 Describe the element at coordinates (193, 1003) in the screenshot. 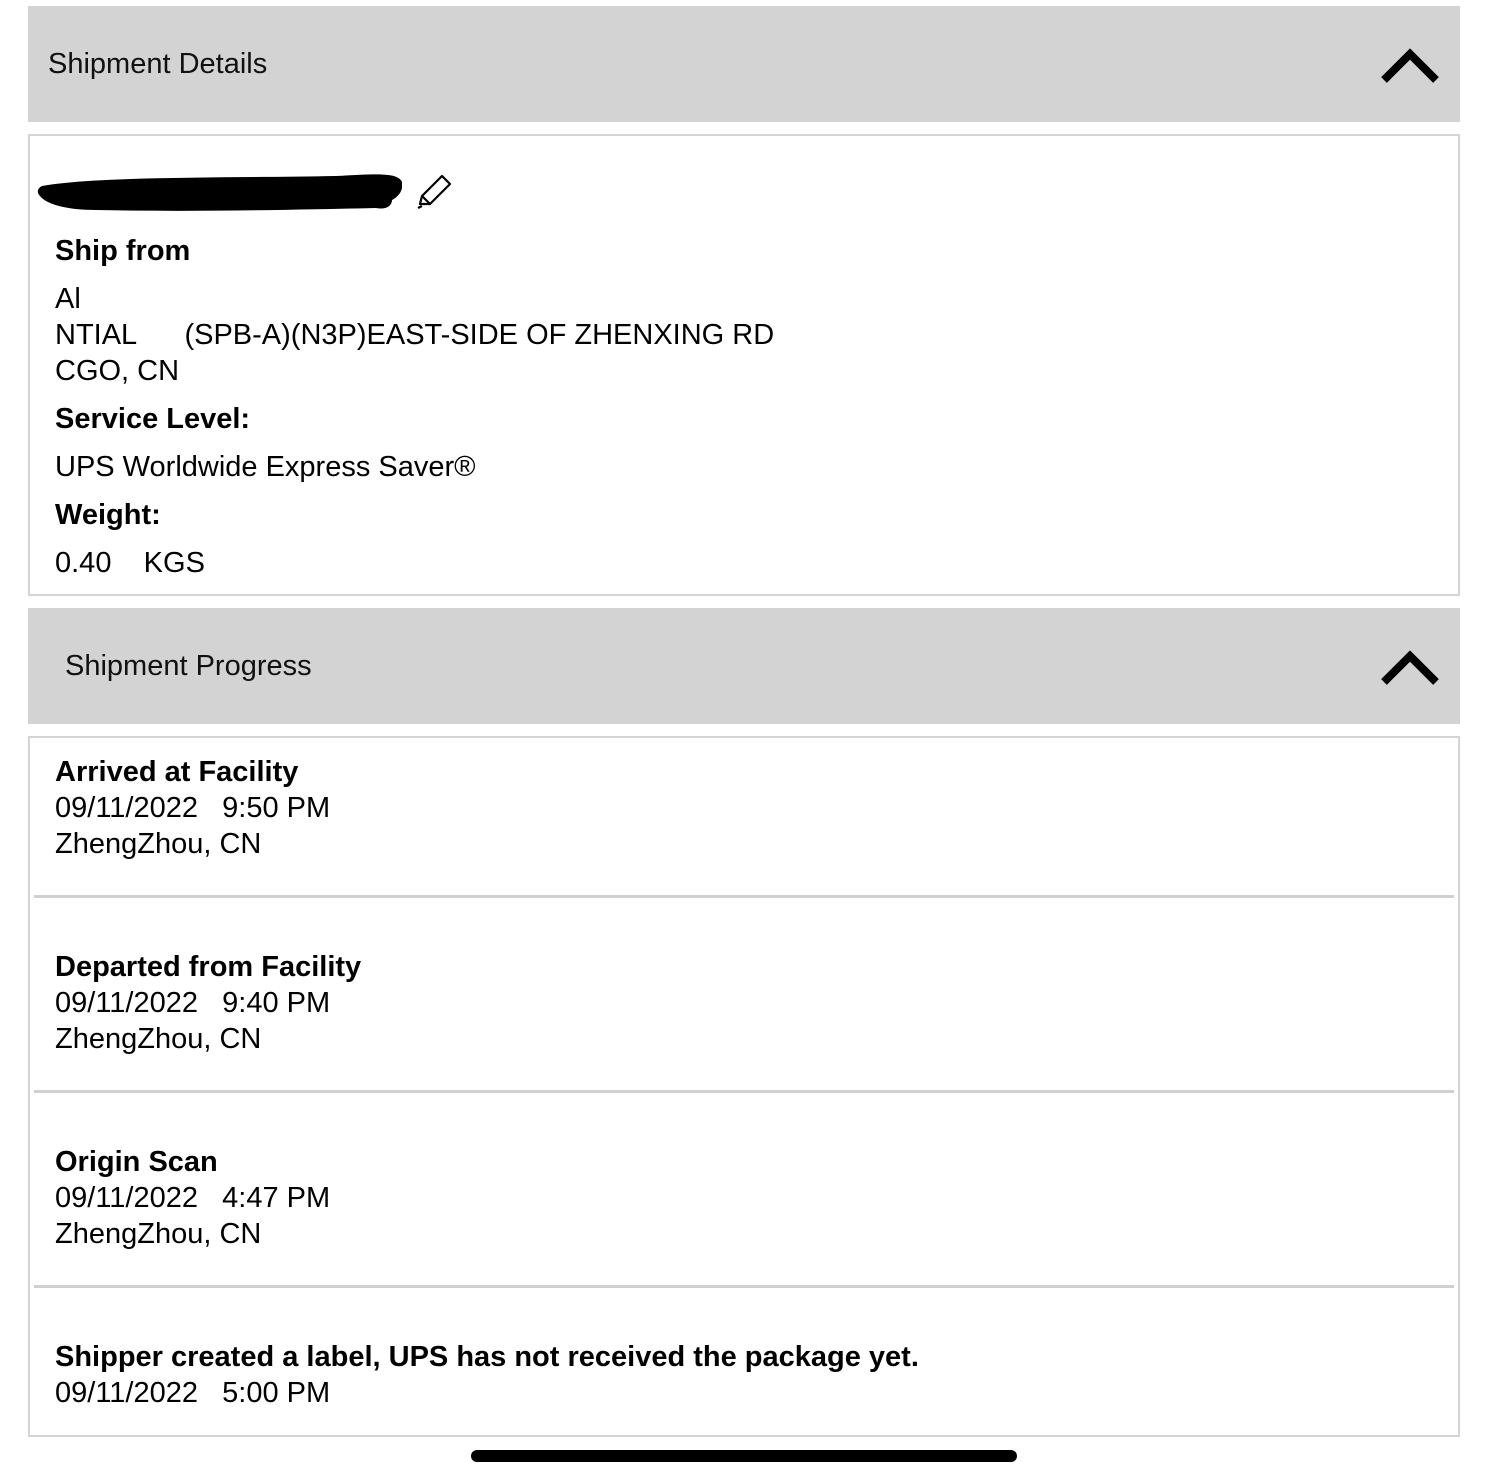

I see `event-datetime: 09/11/2022 9:40 PM` at that location.